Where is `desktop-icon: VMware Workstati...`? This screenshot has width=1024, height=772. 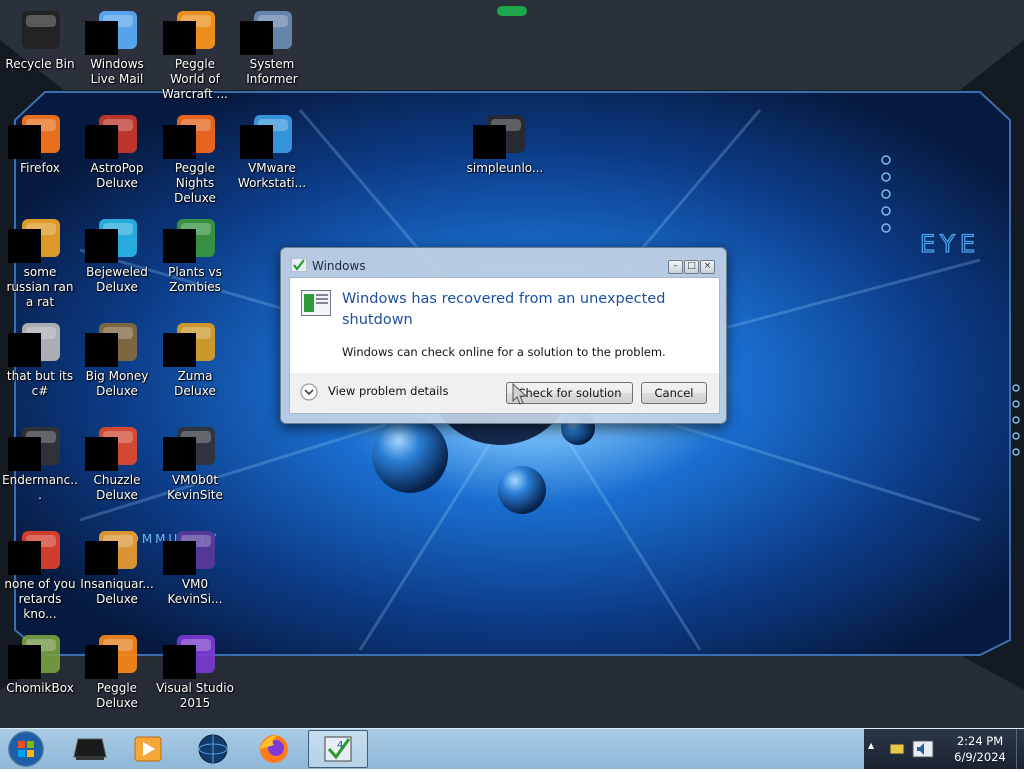
desktop-icon: VMware Workstati... is located at coordinates (272, 155).